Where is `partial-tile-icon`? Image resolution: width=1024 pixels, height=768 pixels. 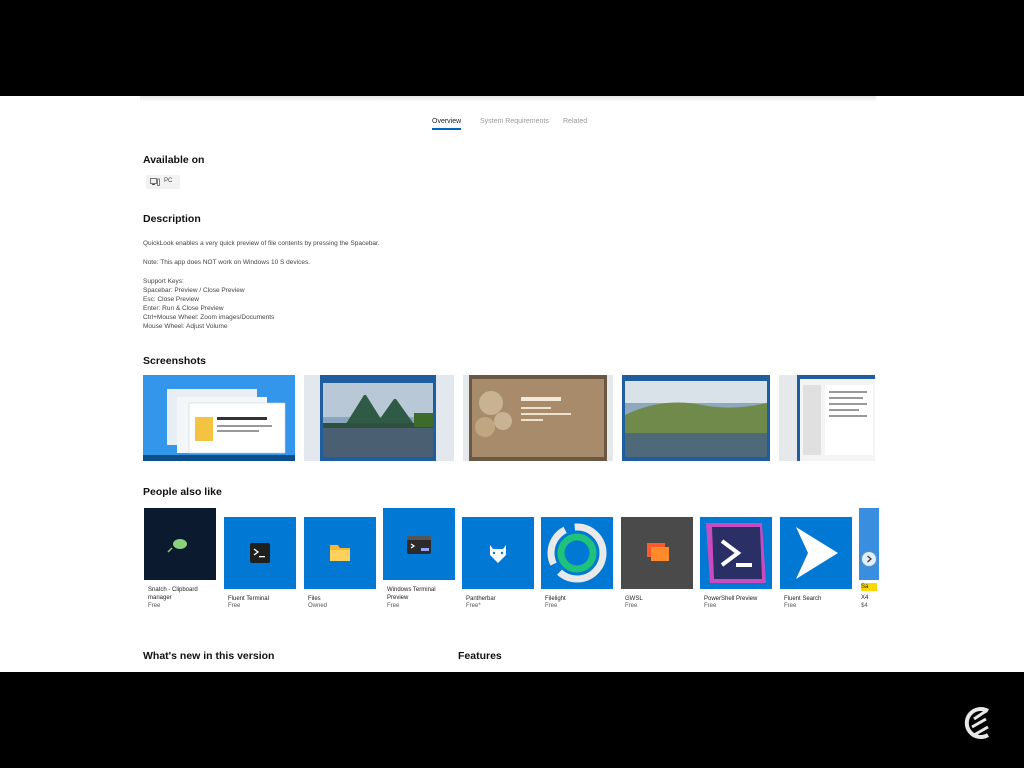
partial-tile-icon is located at coordinates (869, 544).